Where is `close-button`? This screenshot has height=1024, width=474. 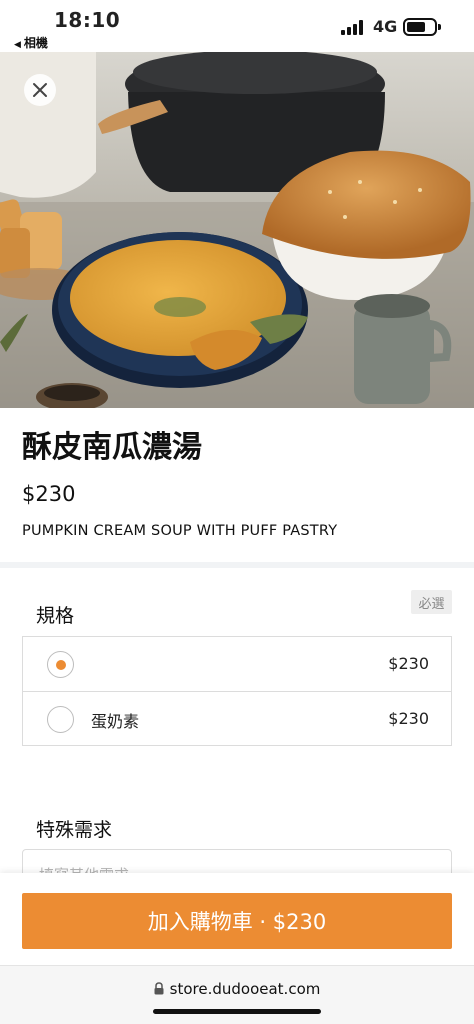
close-button is located at coordinates (40, 90).